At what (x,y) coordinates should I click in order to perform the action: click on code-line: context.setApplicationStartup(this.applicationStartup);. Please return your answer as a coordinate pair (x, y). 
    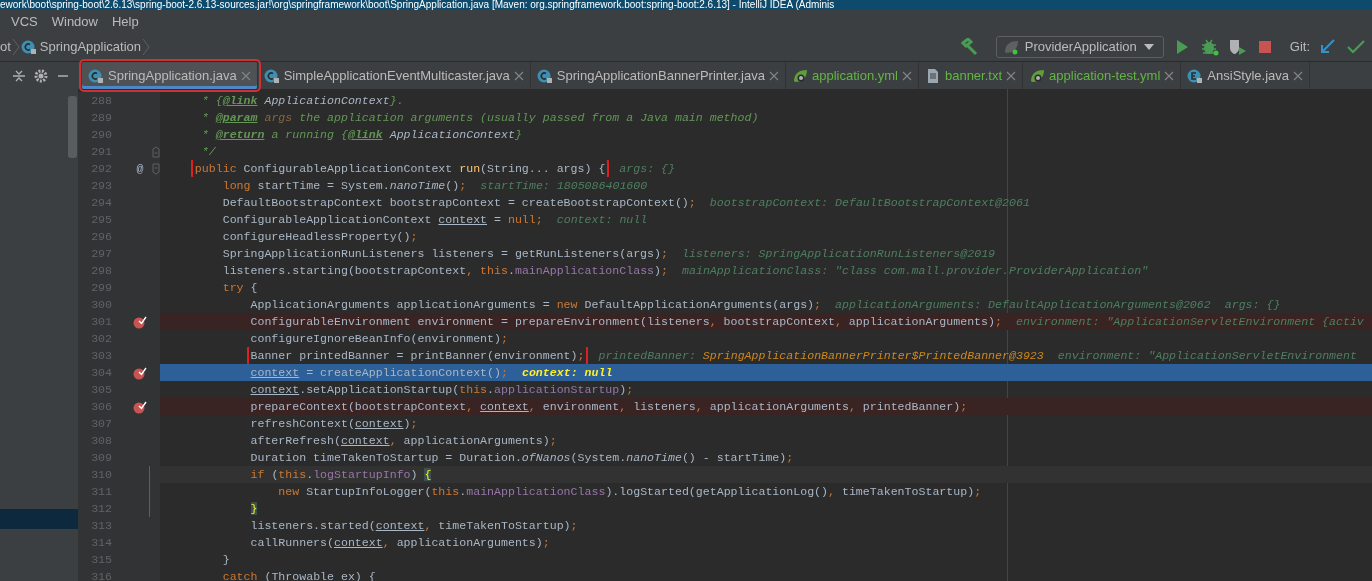
    Looking at the image, I should click on (442, 390).